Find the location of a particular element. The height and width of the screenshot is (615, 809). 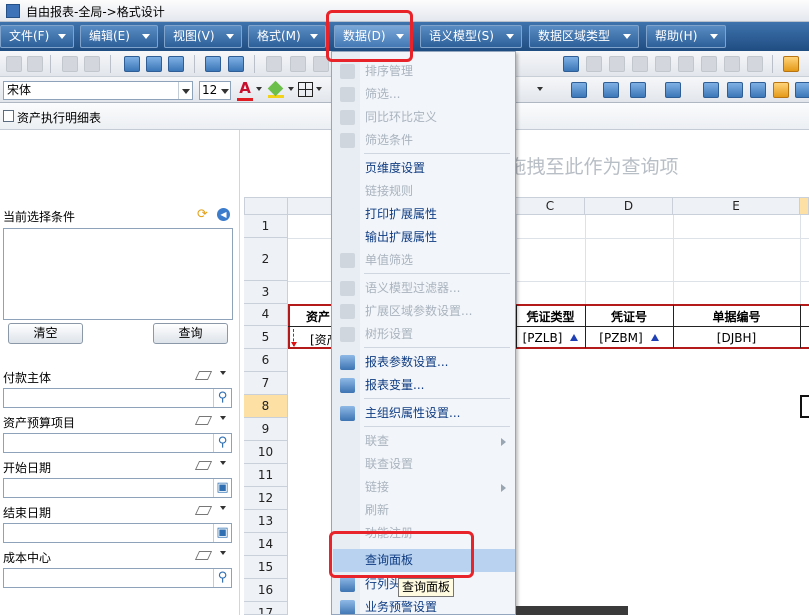

budget-item-field: ⚲ is located at coordinates (117, 443).